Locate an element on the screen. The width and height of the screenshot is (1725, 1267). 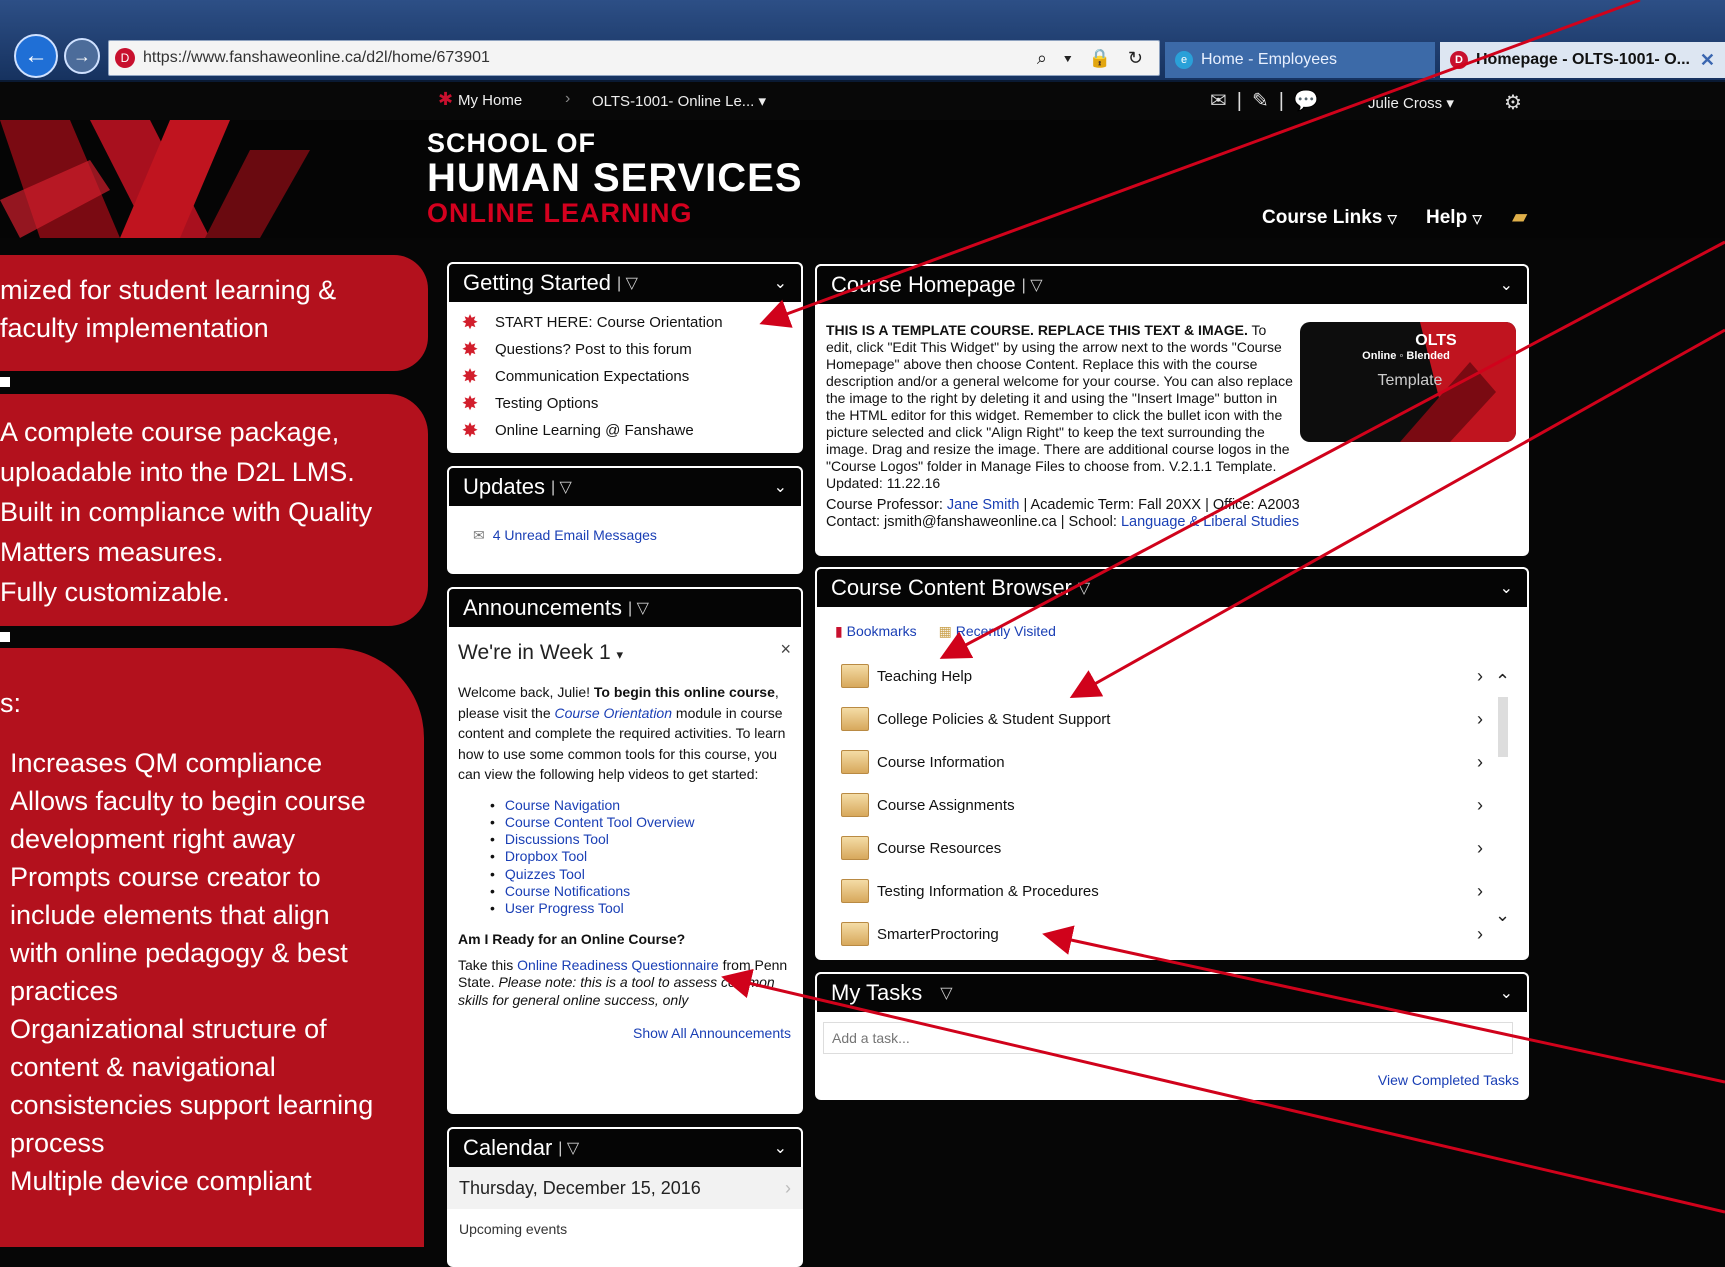
module-row: SmarterProctoring › is located at coordinates (1162, 934).